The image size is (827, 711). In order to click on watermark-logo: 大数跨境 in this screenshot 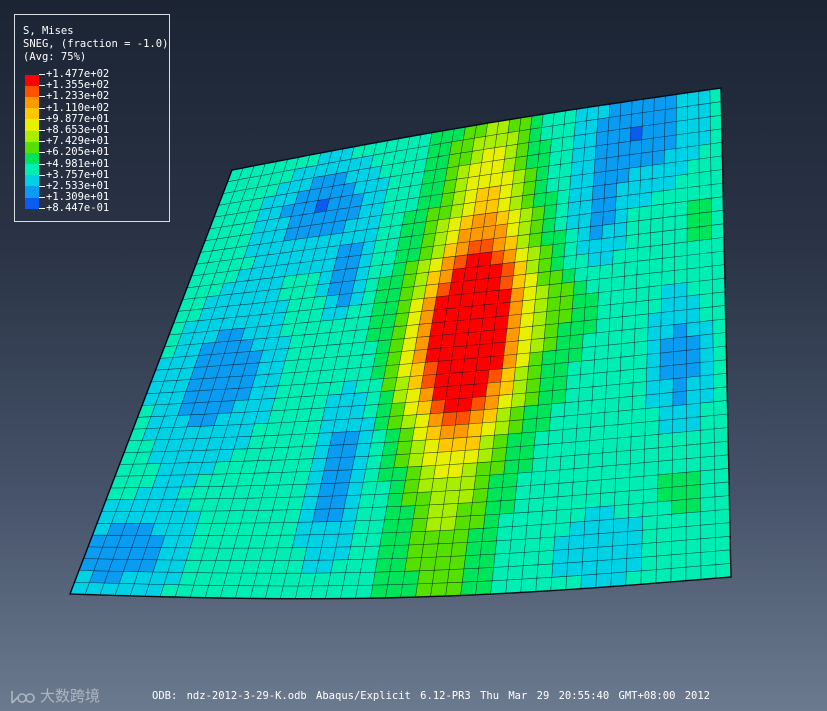, I will do `click(55, 696)`.